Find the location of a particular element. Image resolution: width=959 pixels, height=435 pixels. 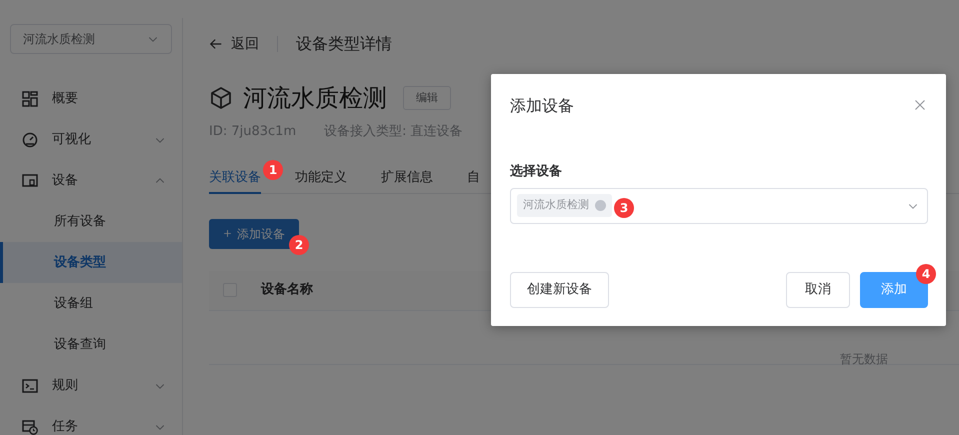

arrow-left-icon is located at coordinates (216, 44).